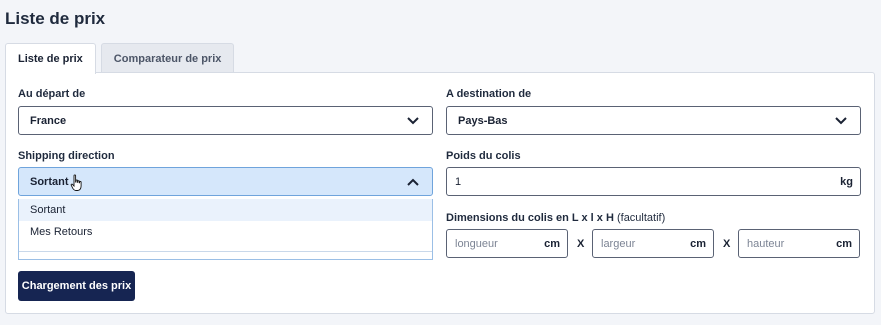 The image size is (881, 325). I want to click on dimensions-optional: (facultatif), so click(641, 218).